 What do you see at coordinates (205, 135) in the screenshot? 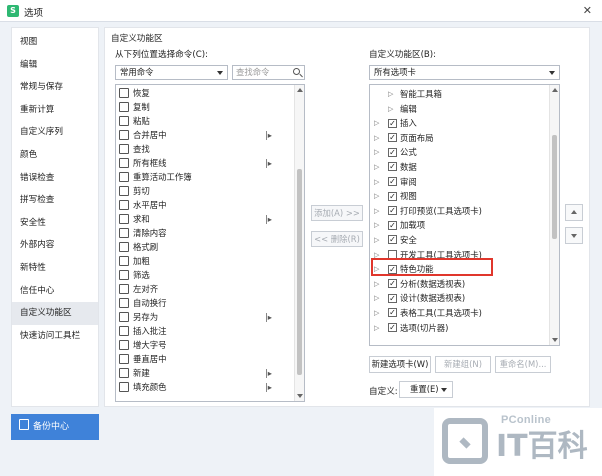
I see `command-item: 合并居中 |▸` at bounding box center [205, 135].